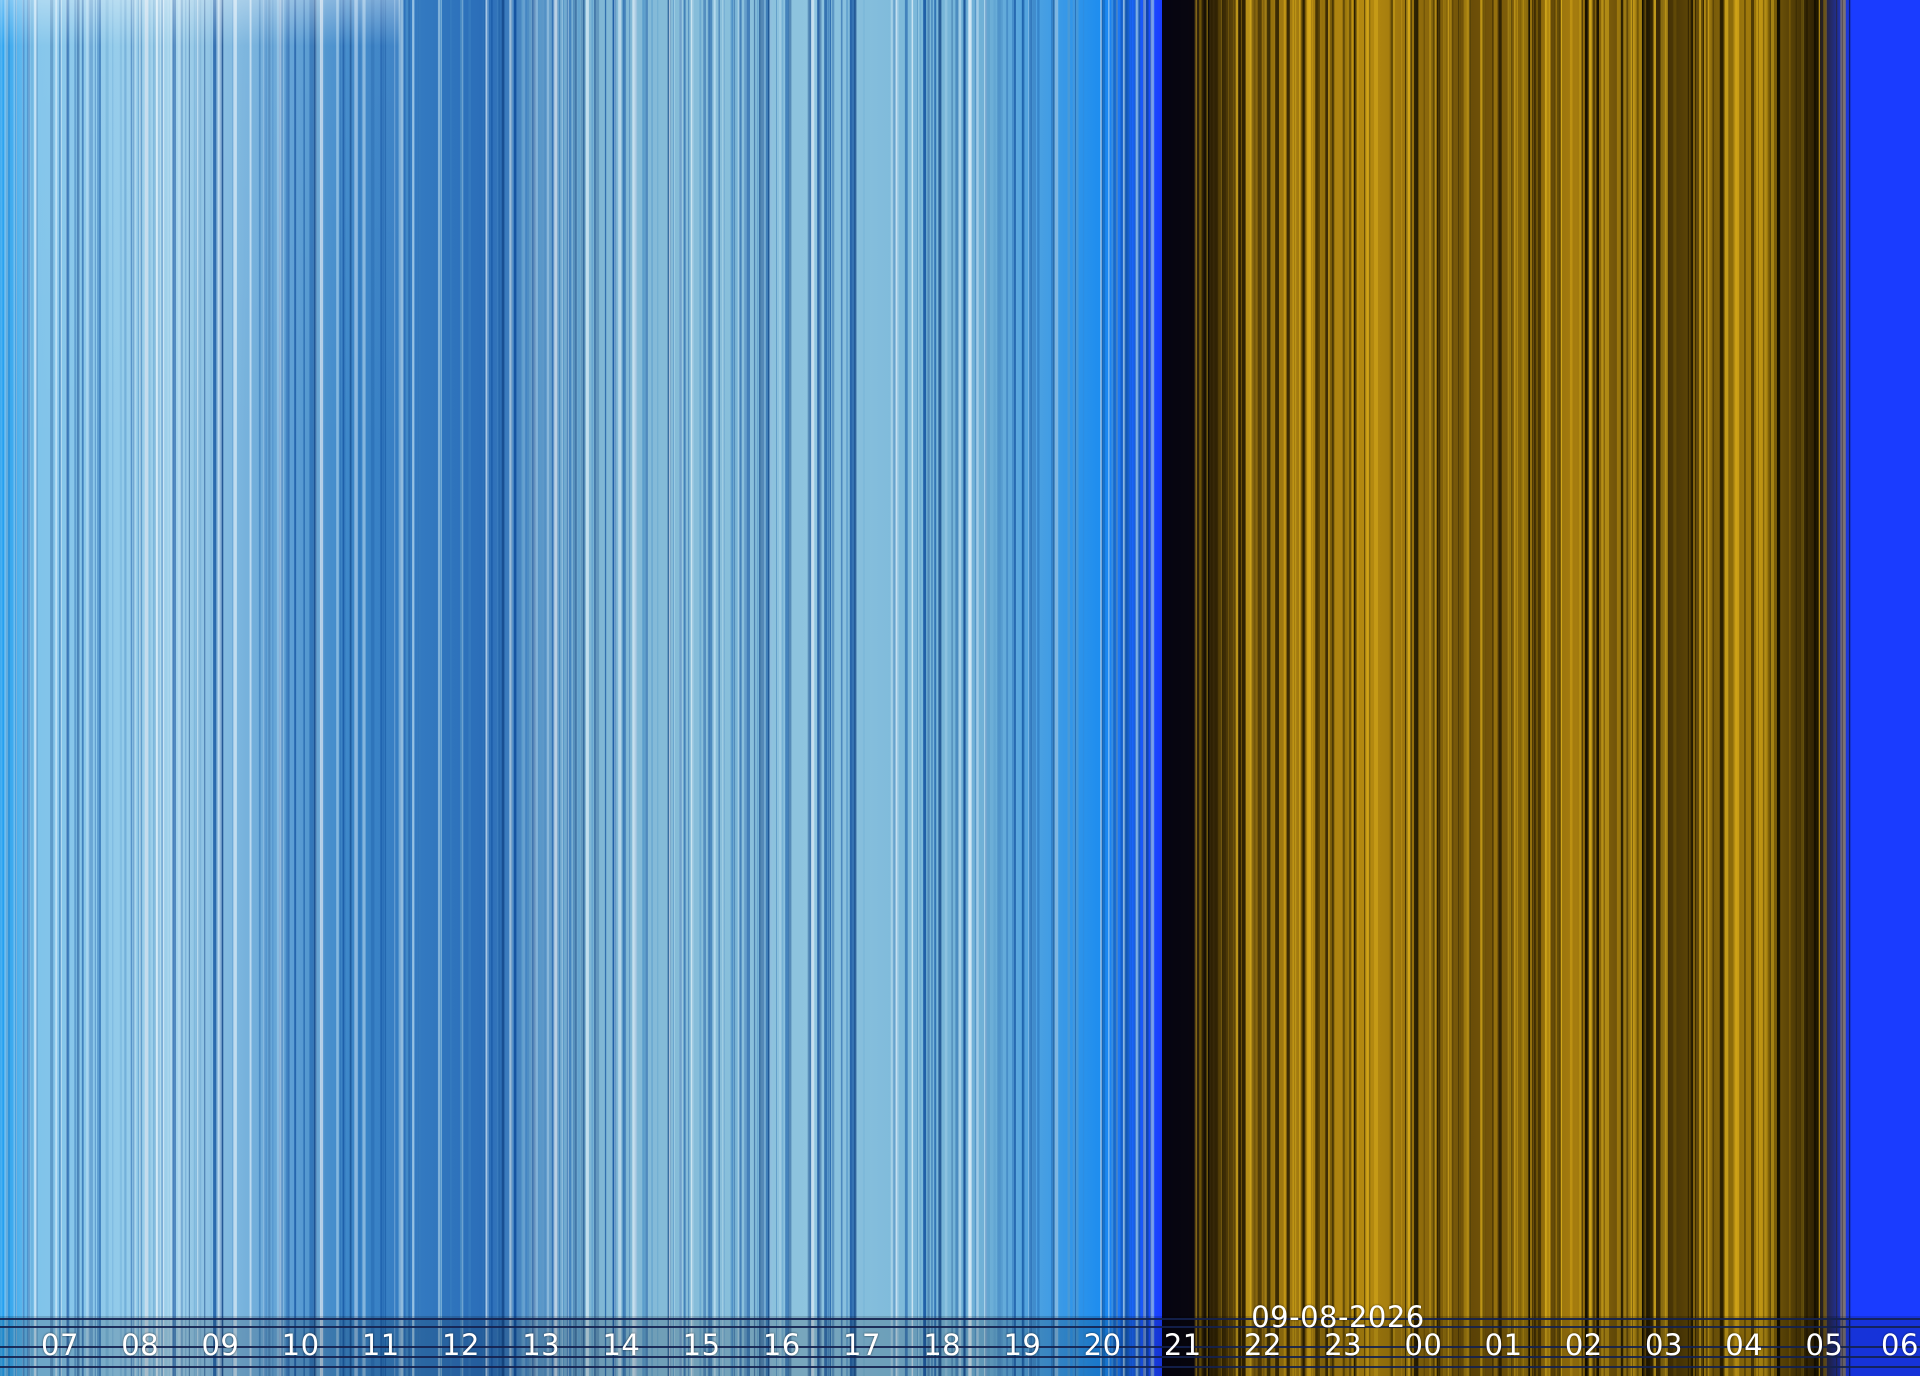 The height and width of the screenshot is (1376, 1920). What do you see at coordinates (140, 1345) in the screenshot?
I see `hour-label-08: 08` at bounding box center [140, 1345].